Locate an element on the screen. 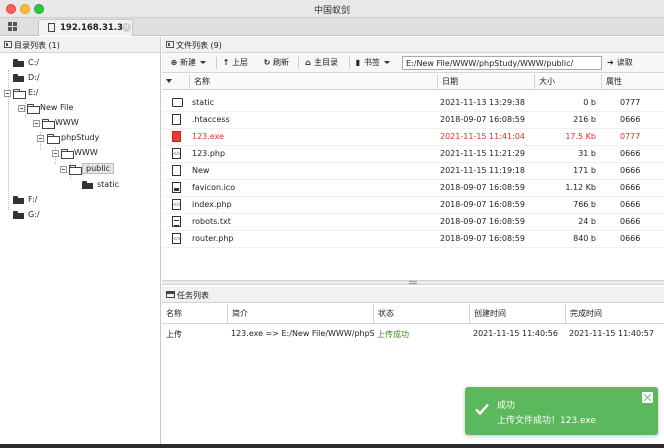  up-button: ↑ 上层 is located at coordinates (235, 63).